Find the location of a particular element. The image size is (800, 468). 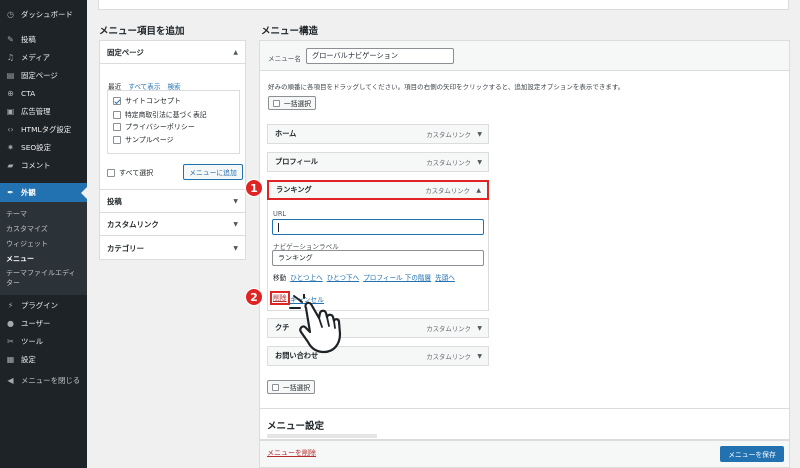

list-item: サイトコンセプト is located at coordinates (147, 101).